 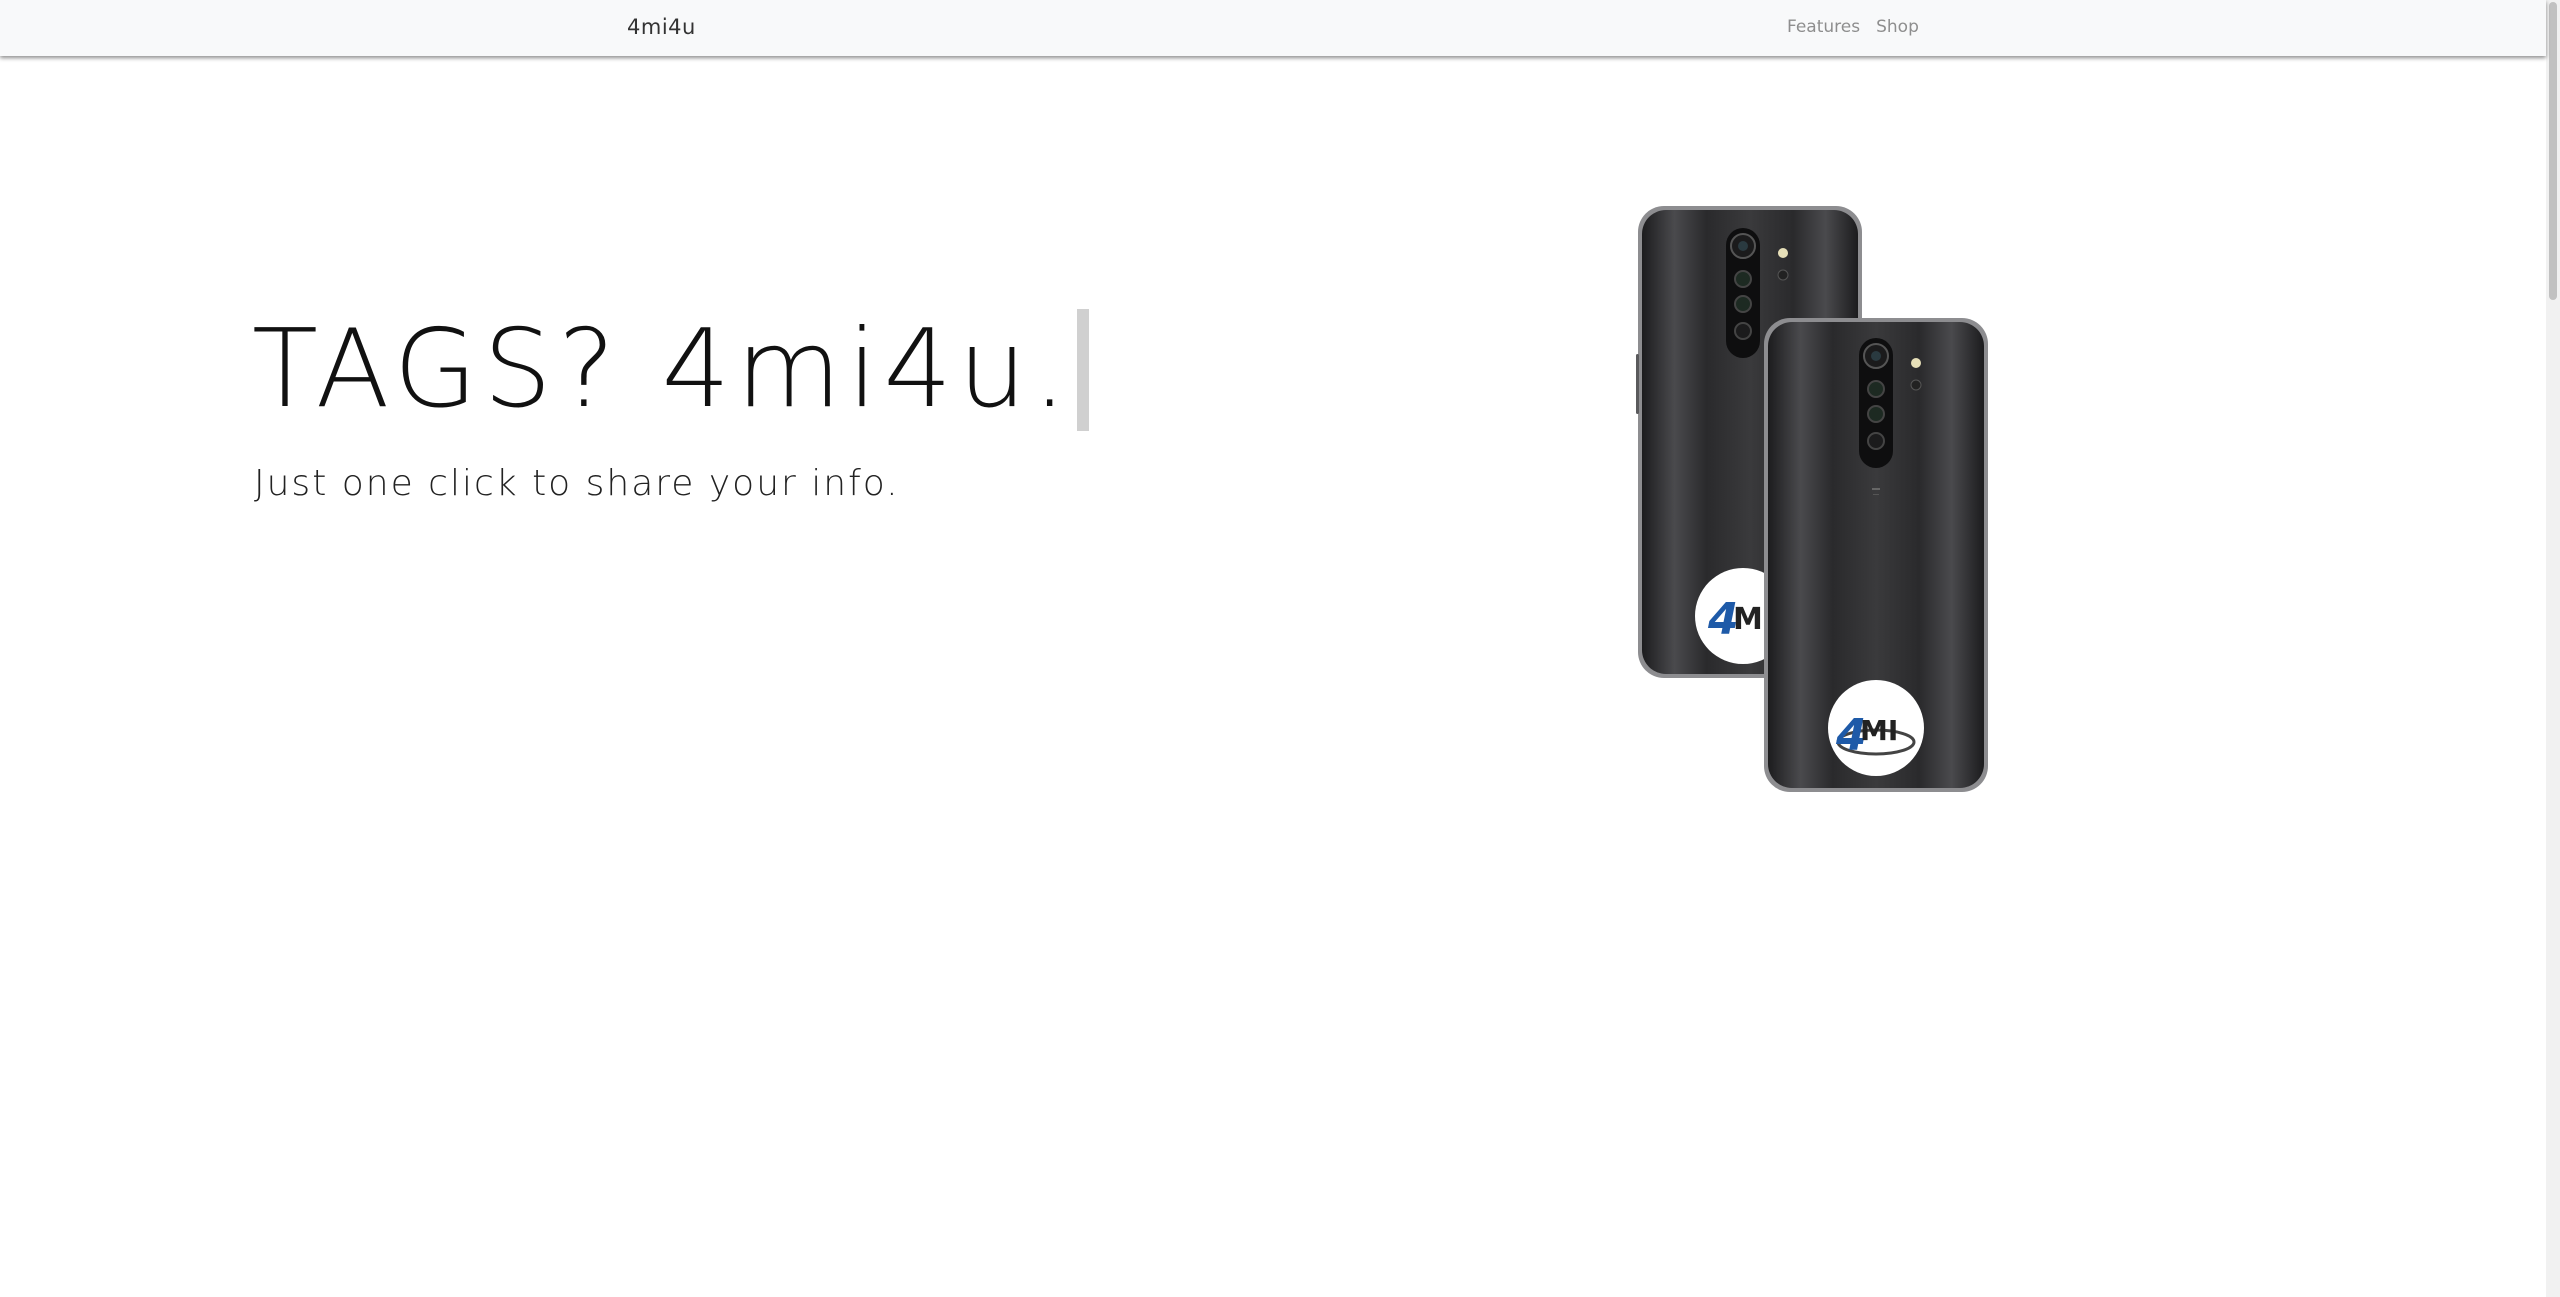 What do you see at coordinates (1082, 370) in the screenshot?
I see `typing-cursor` at bounding box center [1082, 370].